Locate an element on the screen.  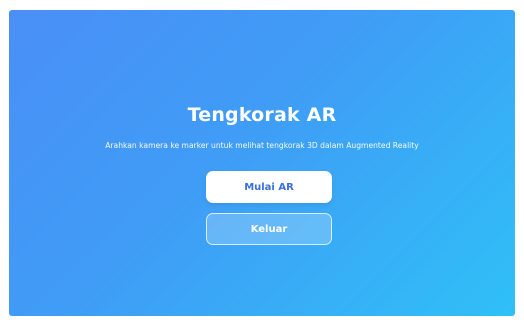
exit-button-label: Keluar is located at coordinates (269, 229).